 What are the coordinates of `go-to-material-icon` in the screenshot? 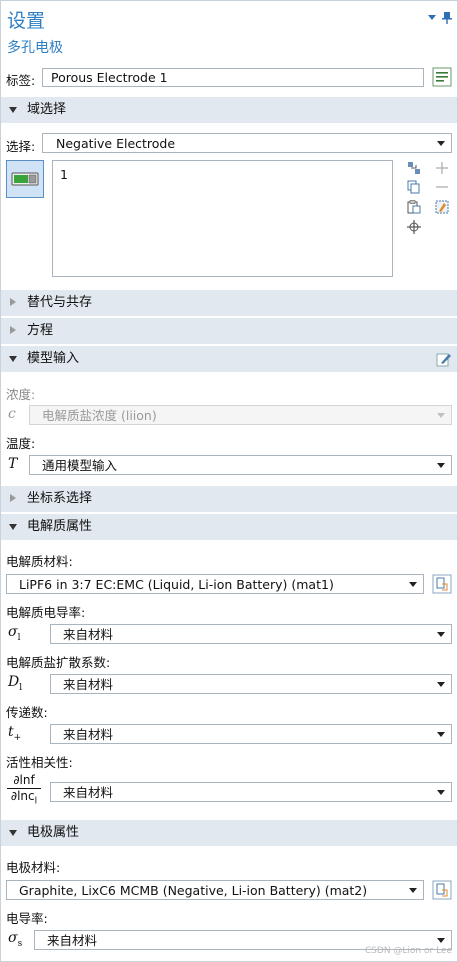 It's located at (442, 584).